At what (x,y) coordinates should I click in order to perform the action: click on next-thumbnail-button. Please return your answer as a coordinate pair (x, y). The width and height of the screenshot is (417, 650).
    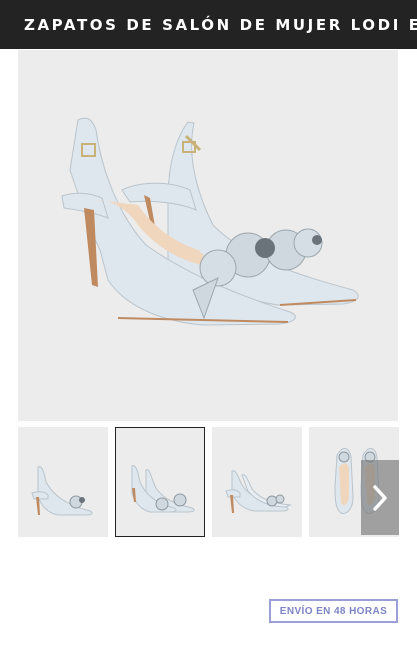
    Looking at the image, I should click on (380, 497).